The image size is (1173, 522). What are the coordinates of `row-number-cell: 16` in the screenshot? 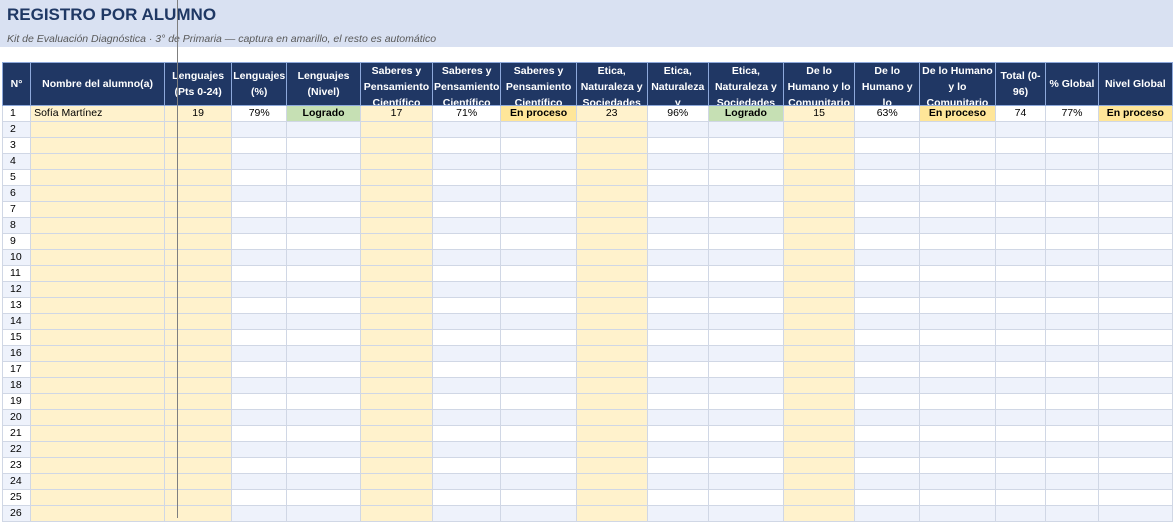 It's located at (16, 353).